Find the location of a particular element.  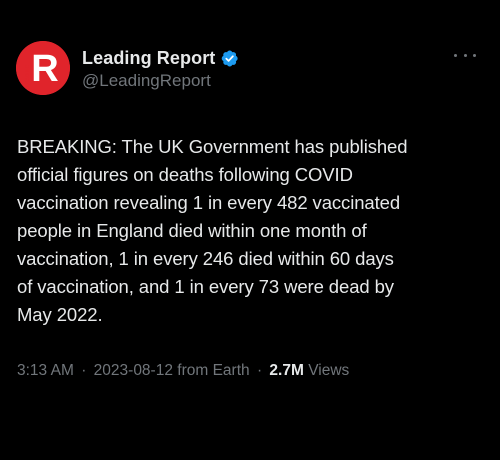

more-options-icon is located at coordinates (465, 55).